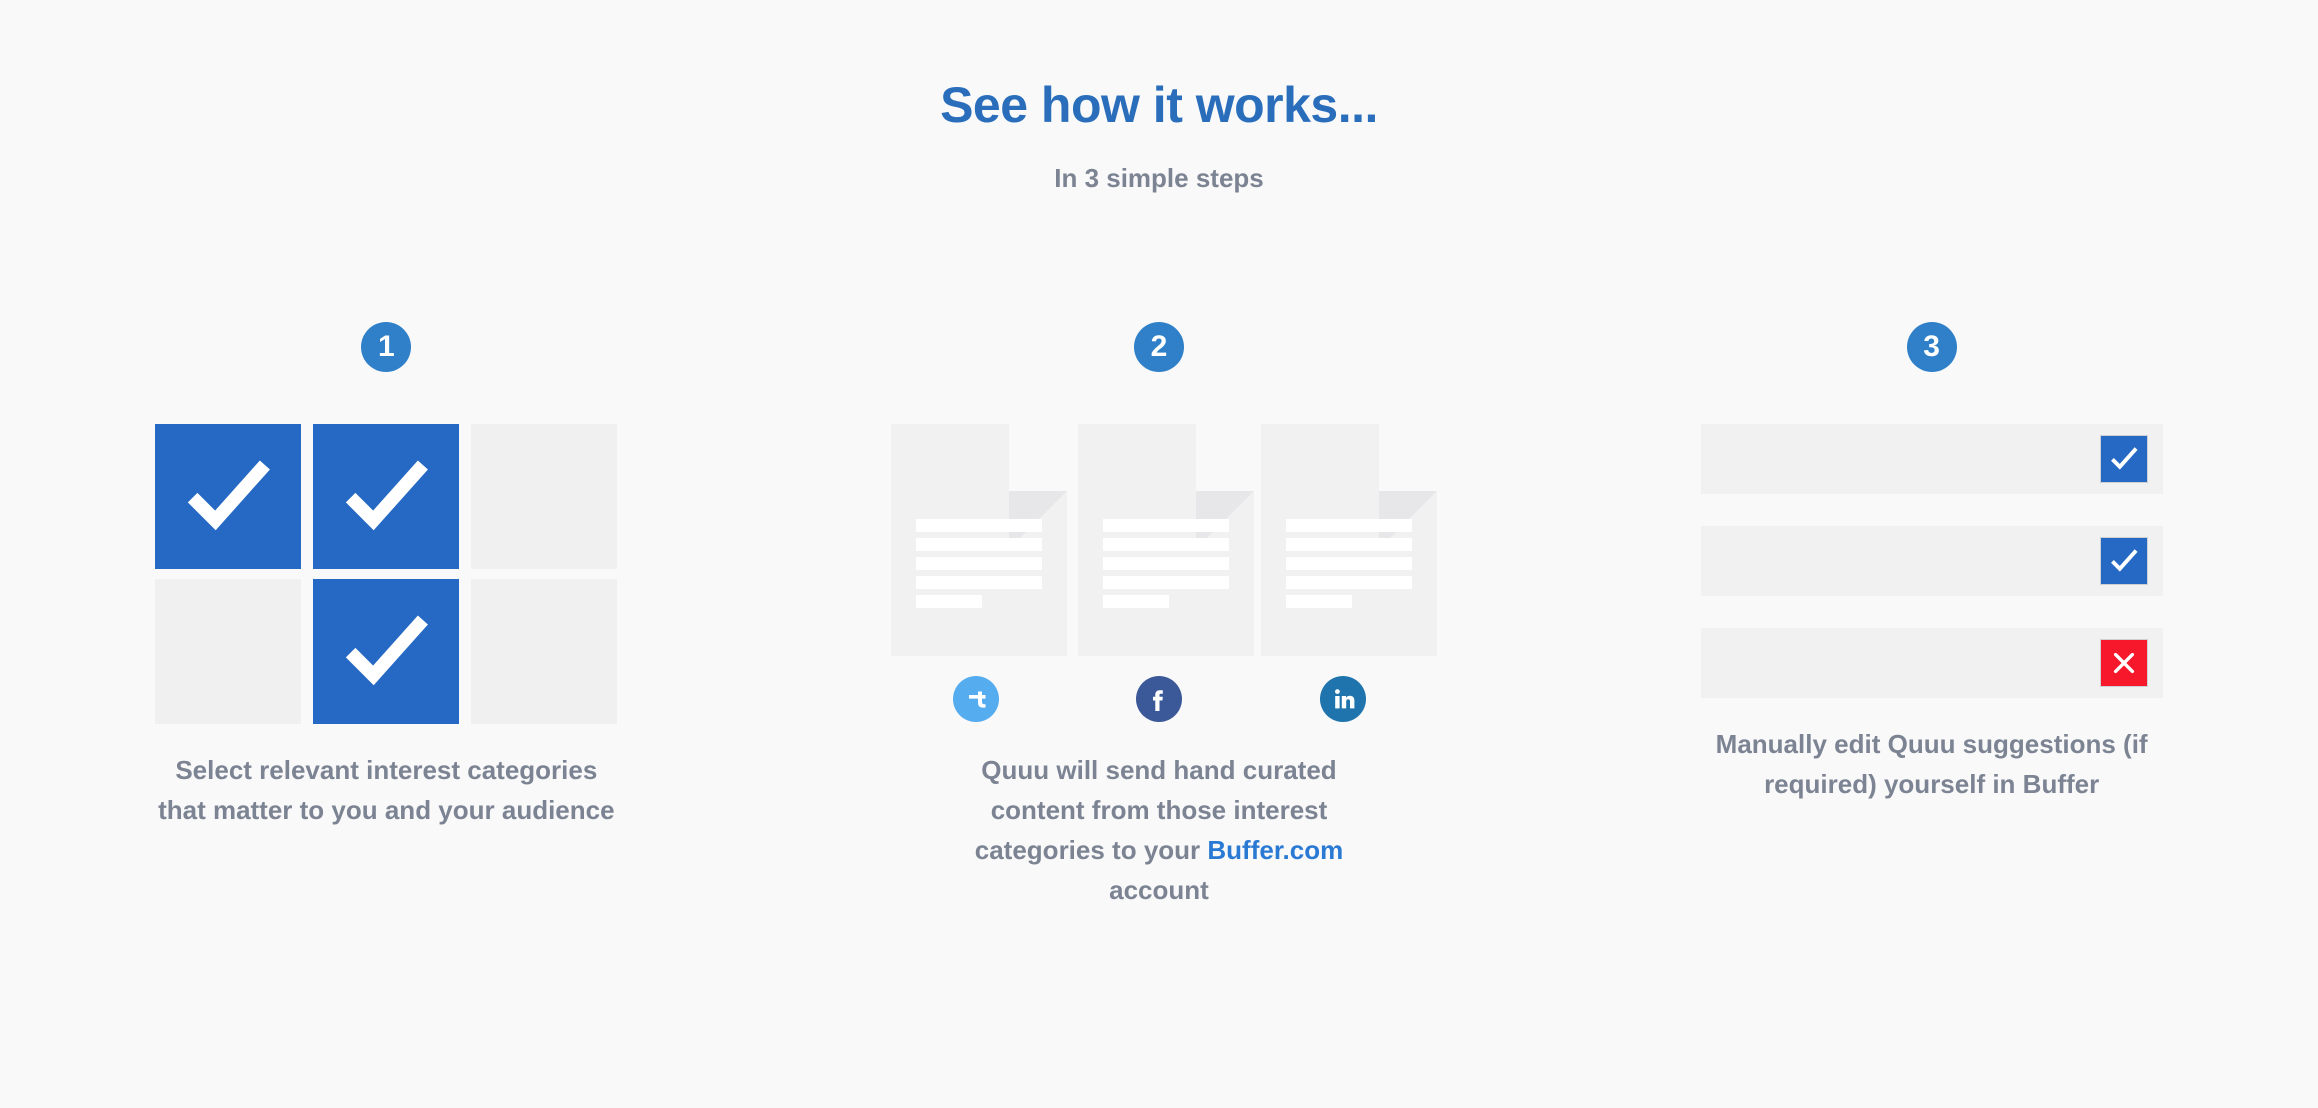 This screenshot has width=2318, height=1108. I want to click on page-subtitle: In 3 simple steps, so click(1159, 178).